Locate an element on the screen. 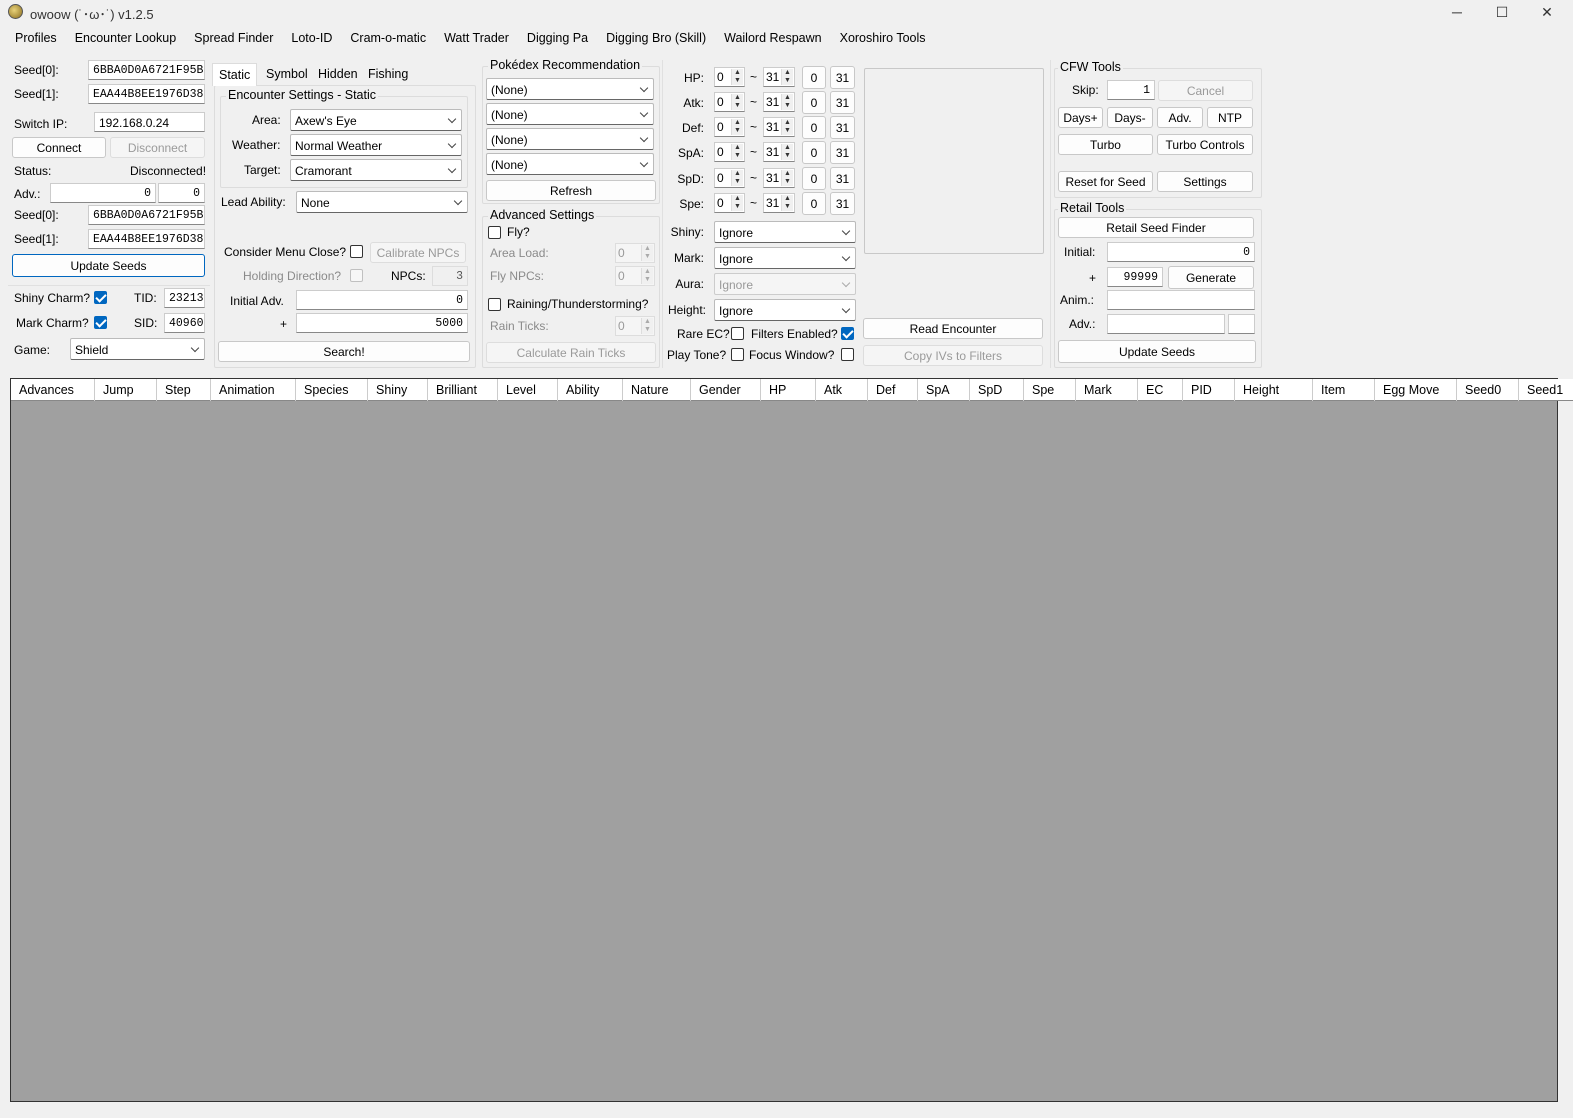  iv-hp-max-button: 31 is located at coordinates (842, 77).